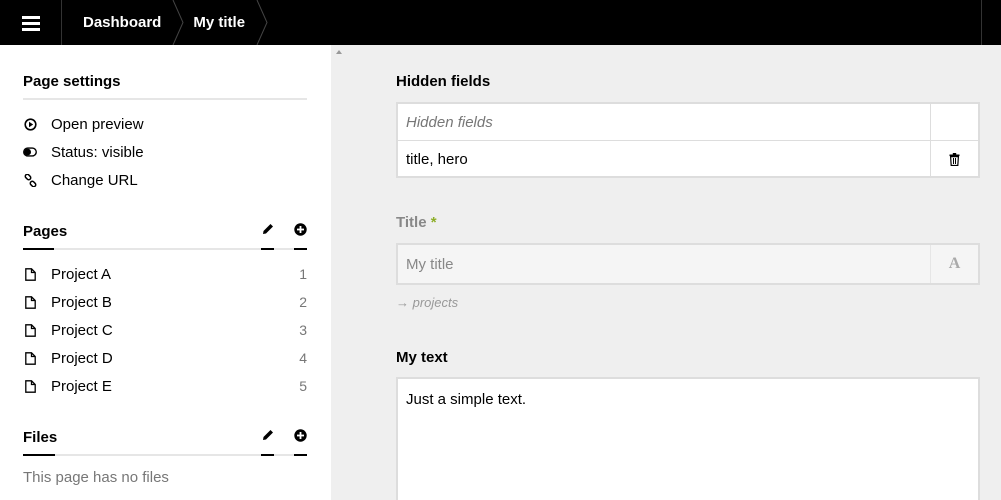 The image size is (1001, 500). What do you see at coordinates (165, 86) in the screenshot?
I see `section-header: Page settings` at bounding box center [165, 86].